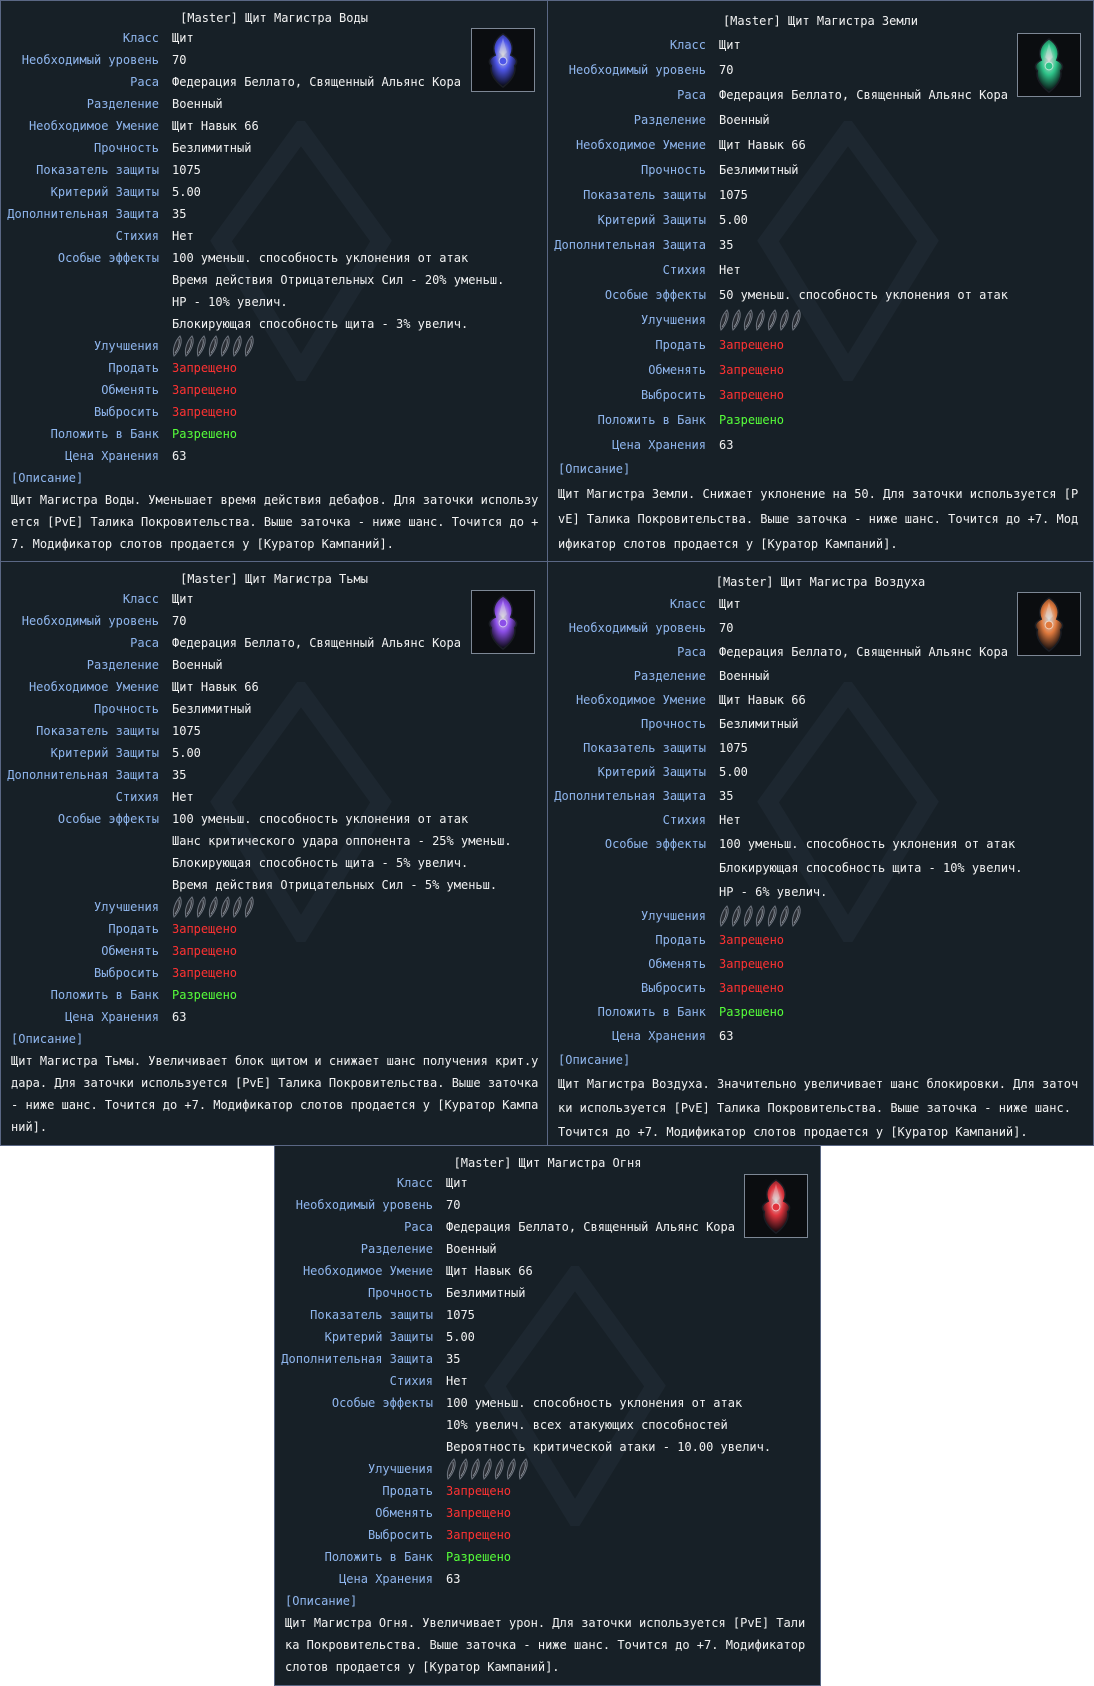 Image resolution: width=1094 pixels, height=1686 pixels. I want to click on item-title: [Master] Щит Магистра Земли, so click(820, 21).